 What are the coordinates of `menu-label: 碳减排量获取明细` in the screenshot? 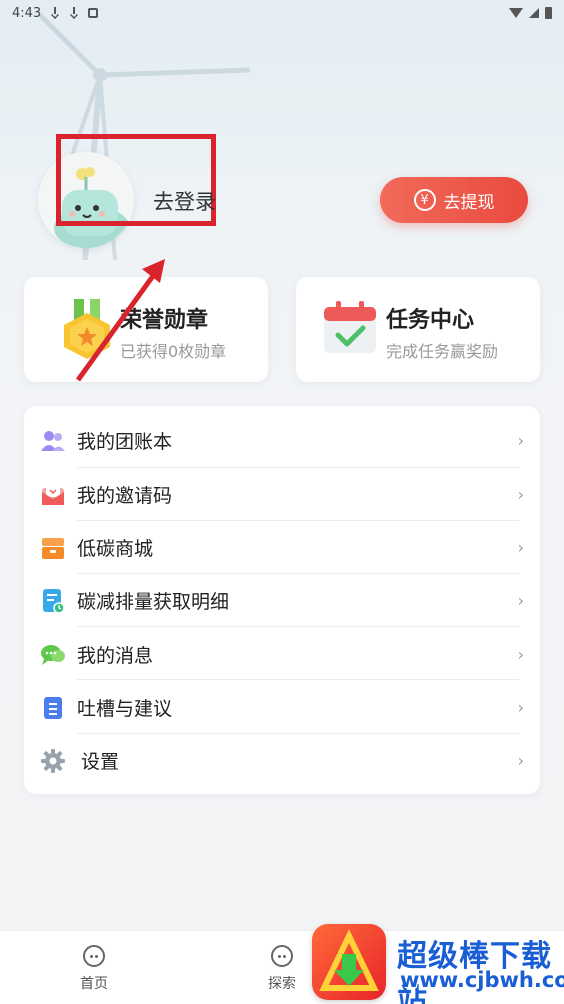 It's located at (153, 602).